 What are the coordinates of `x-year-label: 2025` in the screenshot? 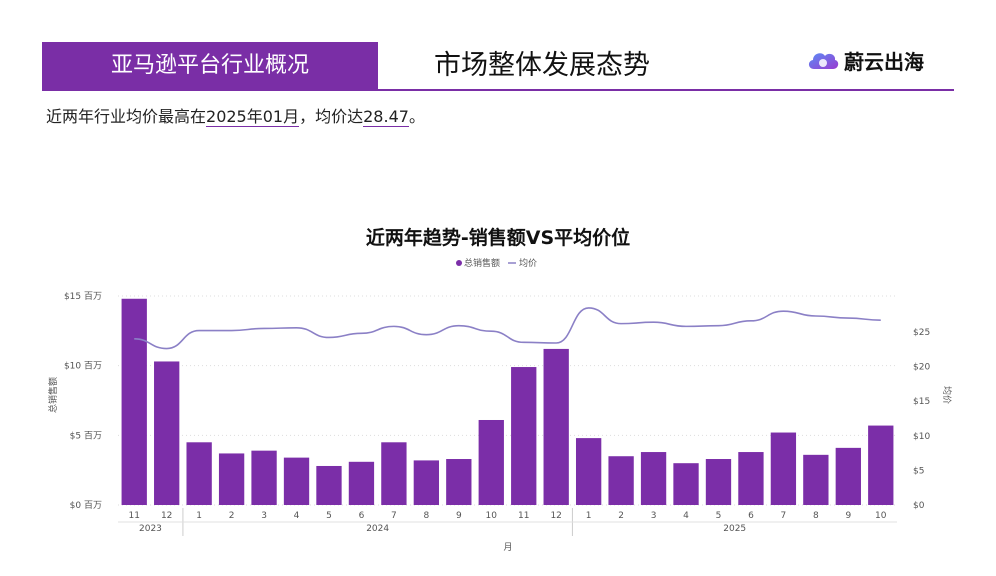 It's located at (734, 529).